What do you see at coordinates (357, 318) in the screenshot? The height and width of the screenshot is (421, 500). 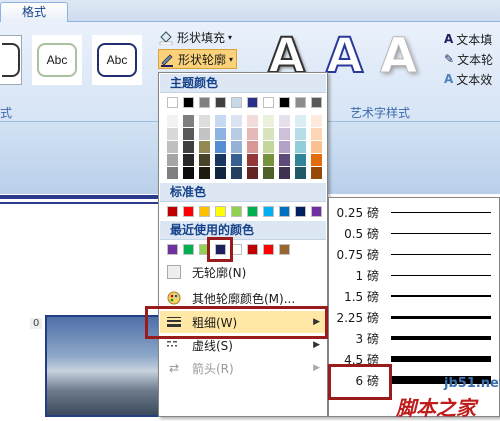 I see `weight-option-label: 2.25 磅` at bounding box center [357, 318].